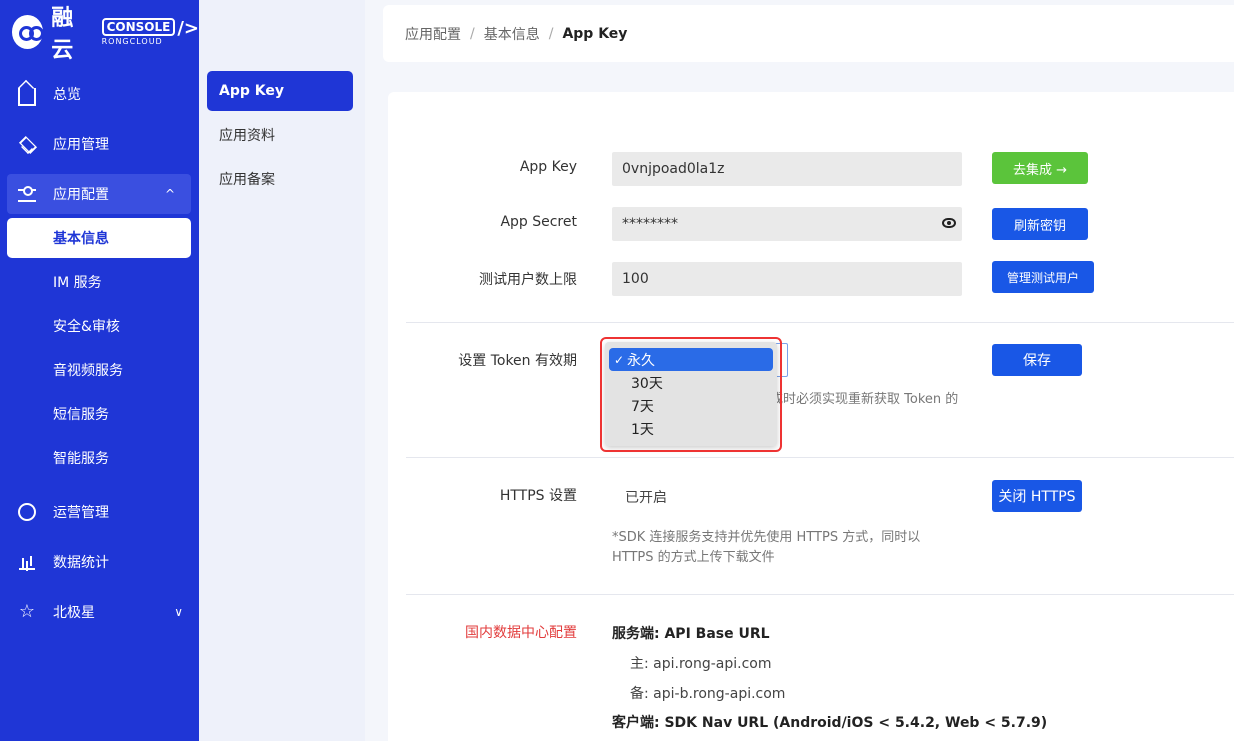 Image resolution: width=1234 pixels, height=741 pixels. I want to click on disable-https-button: 关闭 HTTPS, so click(1037, 496).